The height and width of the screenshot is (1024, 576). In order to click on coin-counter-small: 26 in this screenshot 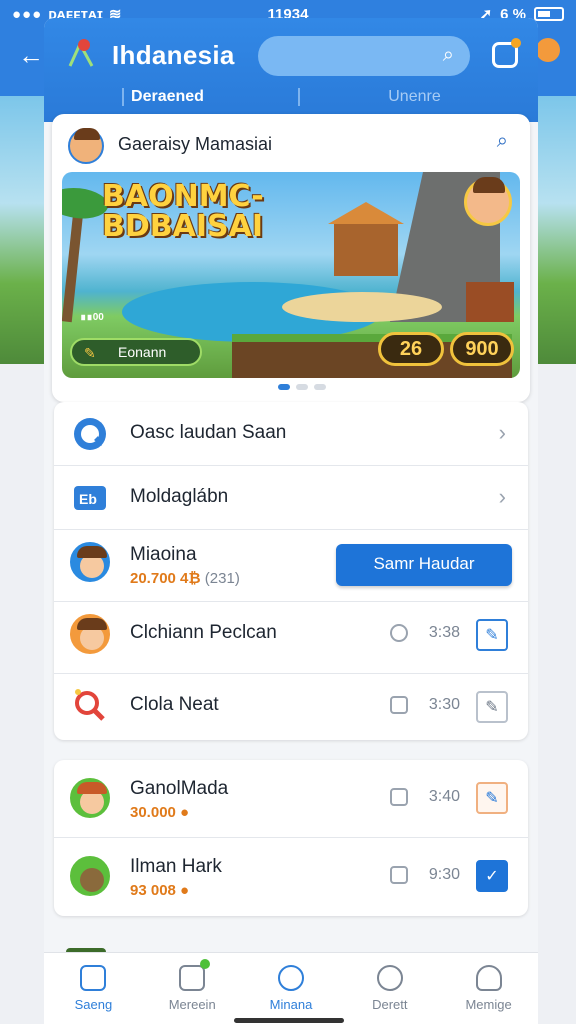, I will do `click(411, 349)`.